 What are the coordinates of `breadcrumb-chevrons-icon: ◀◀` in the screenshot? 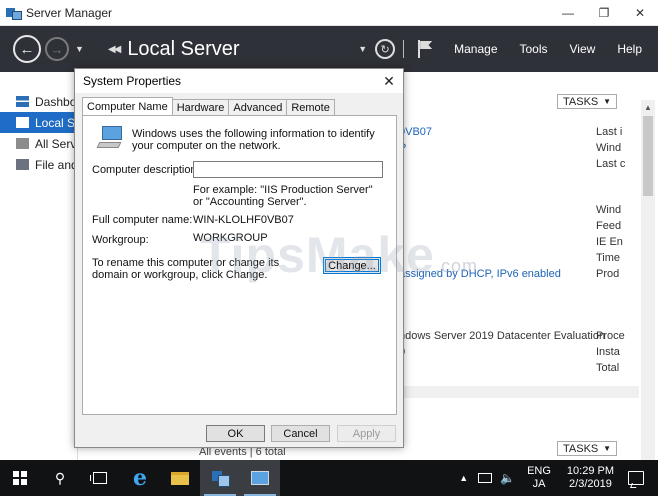 It's located at (114, 49).